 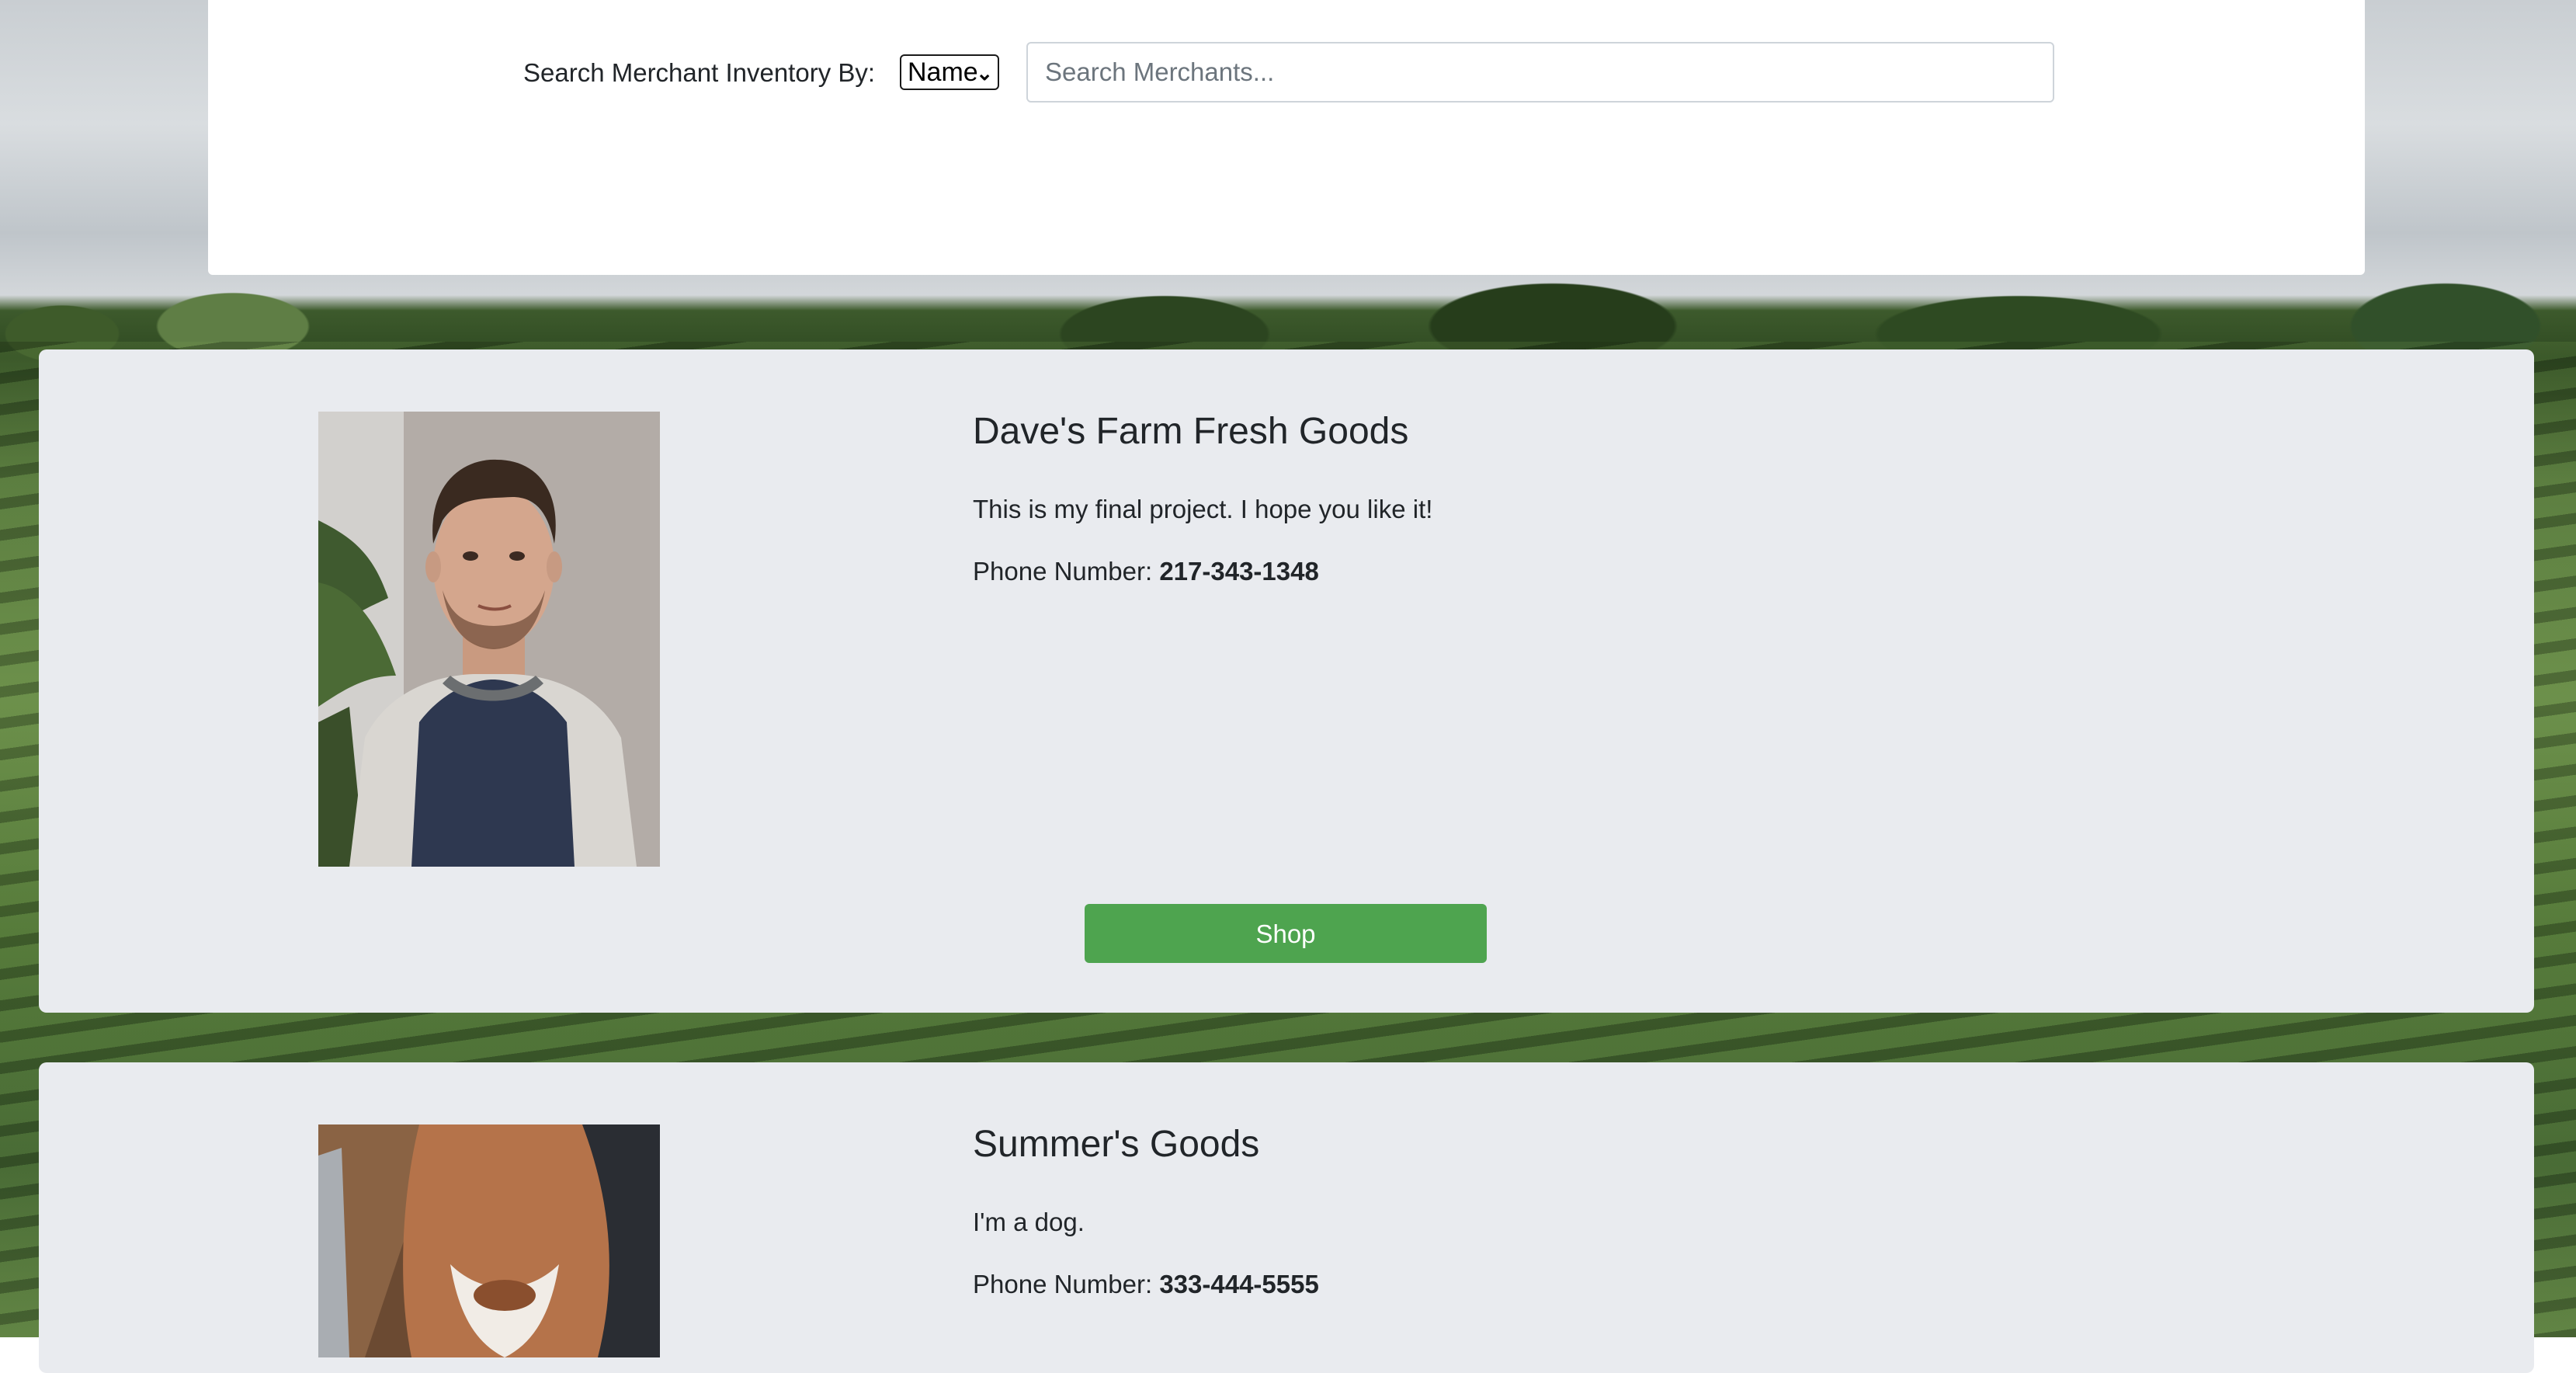 What do you see at coordinates (1239, 572) in the screenshot?
I see `phone-number: 217-343-1348` at bounding box center [1239, 572].